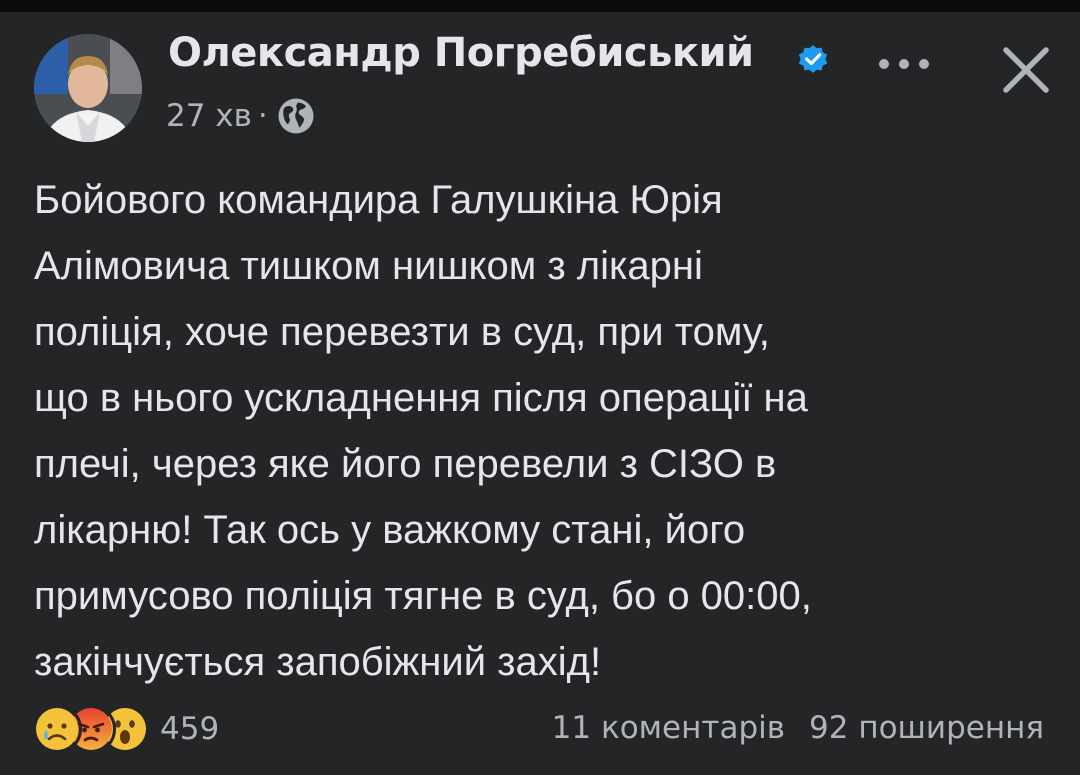 The height and width of the screenshot is (775, 1080). I want to click on post-text-line: Бойового командира Галушкіна Юрія, so click(378, 200).